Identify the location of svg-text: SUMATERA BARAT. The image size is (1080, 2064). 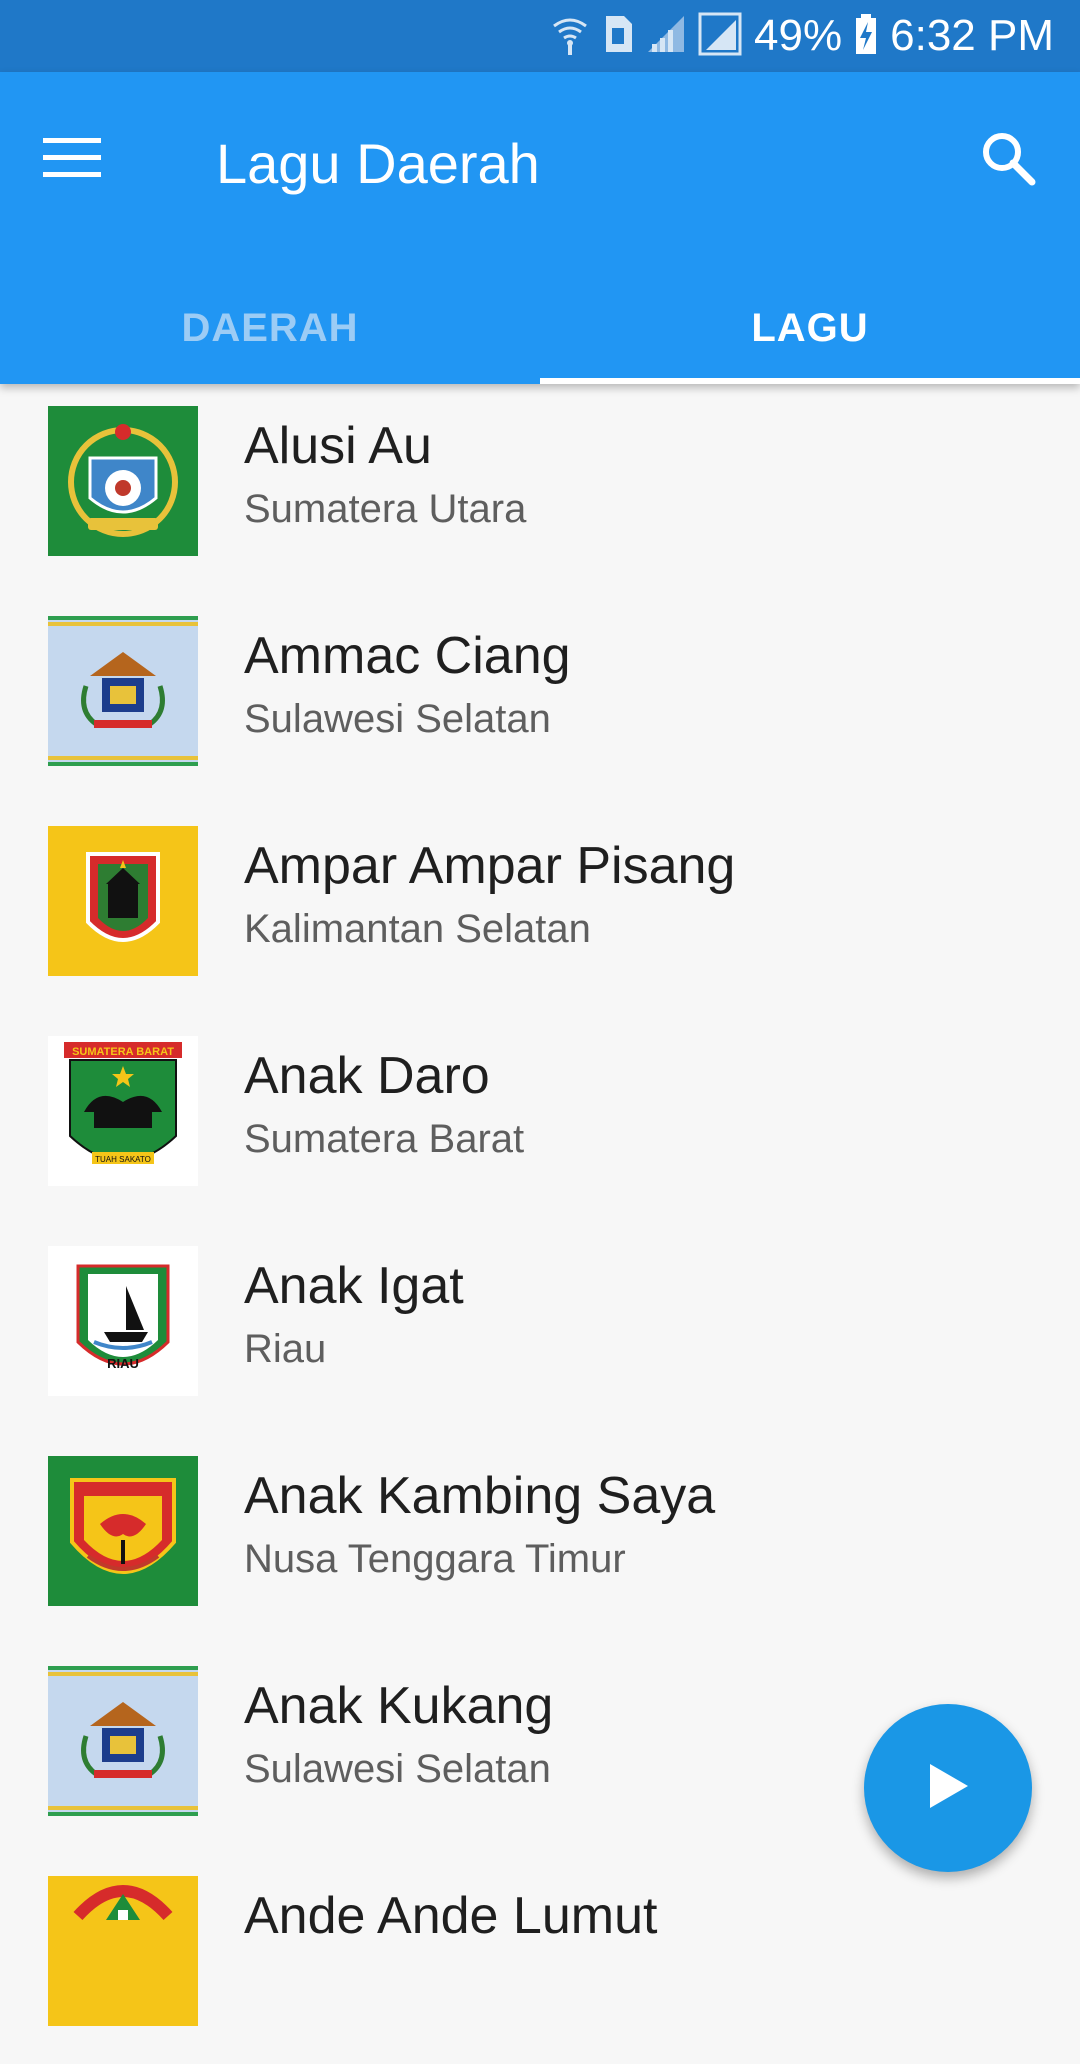
(123, 1052).